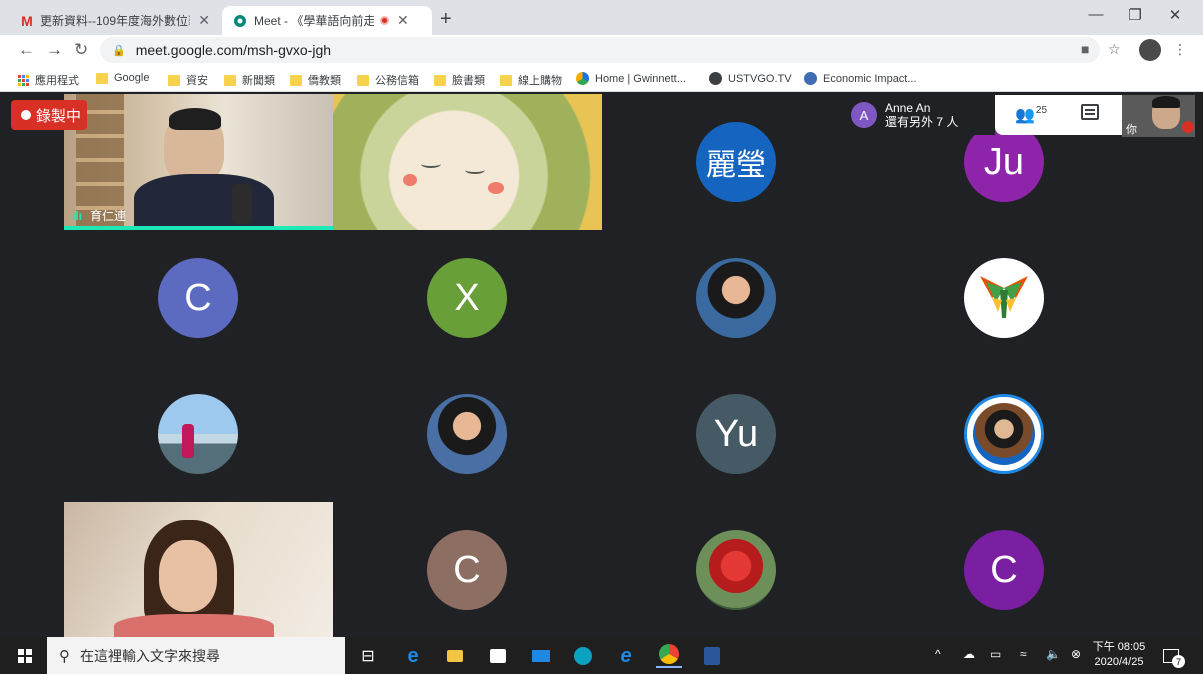 The image size is (1203, 674). What do you see at coordinates (1023, 654) in the screenshot?
I see `wifi-icon: ≈` at bounding box center [1023, 654].